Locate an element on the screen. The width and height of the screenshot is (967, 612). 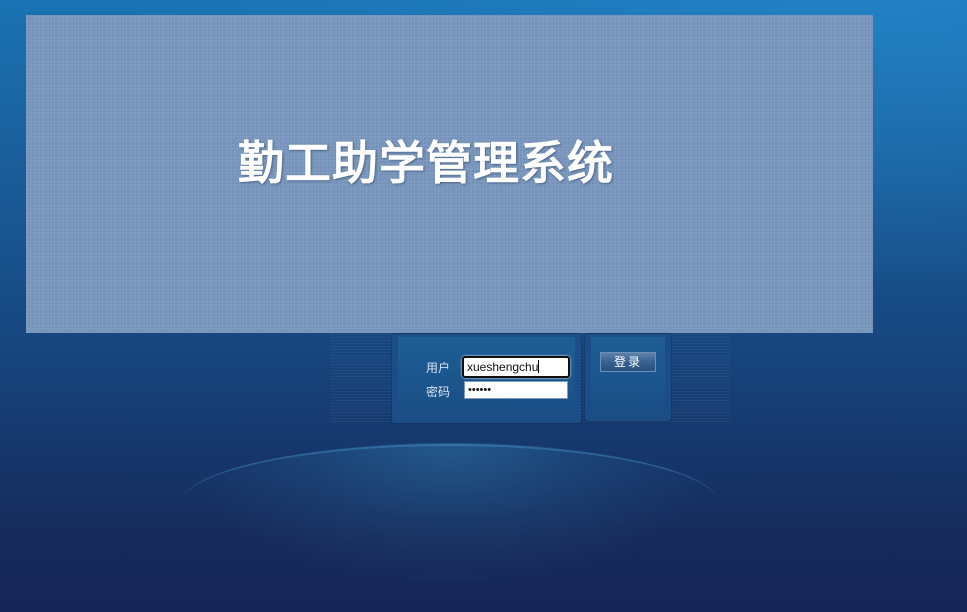
login-button-panel: 登录 is located at coordinates (628, 377).